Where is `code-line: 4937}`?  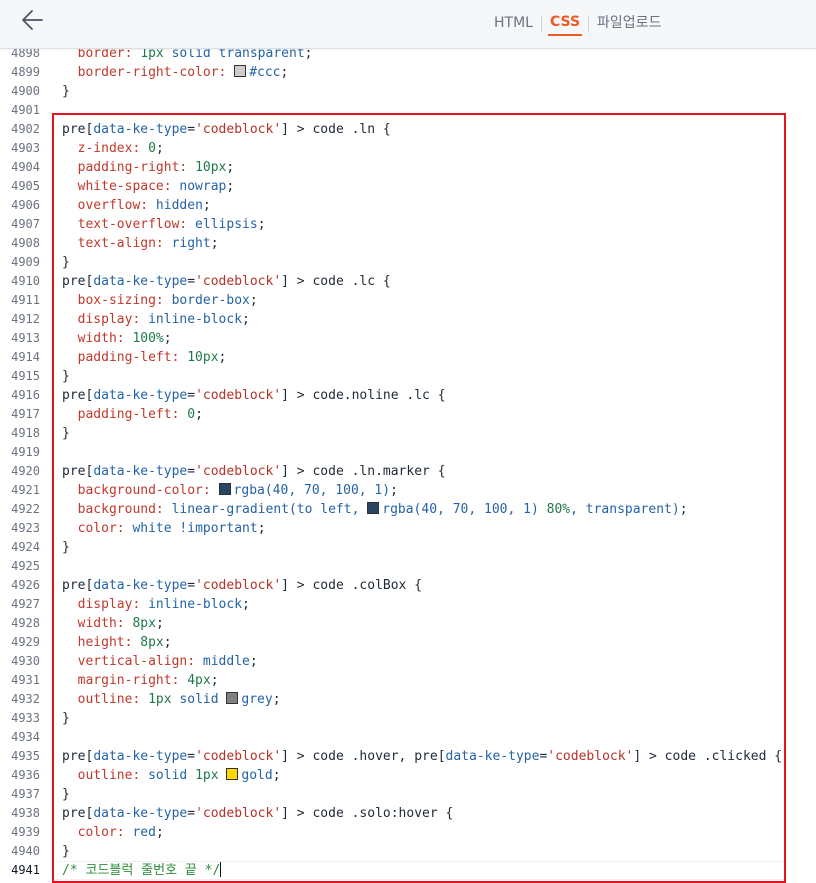
code-line: 4937} is located at coordinates (408, 794).